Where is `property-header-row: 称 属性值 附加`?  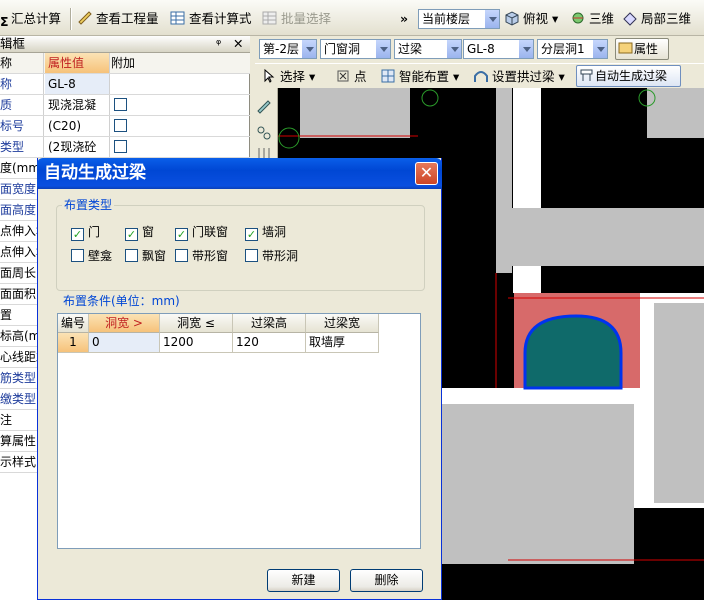
property-header-row: 称 属性值 附加 is located at coordinates (125, 63).